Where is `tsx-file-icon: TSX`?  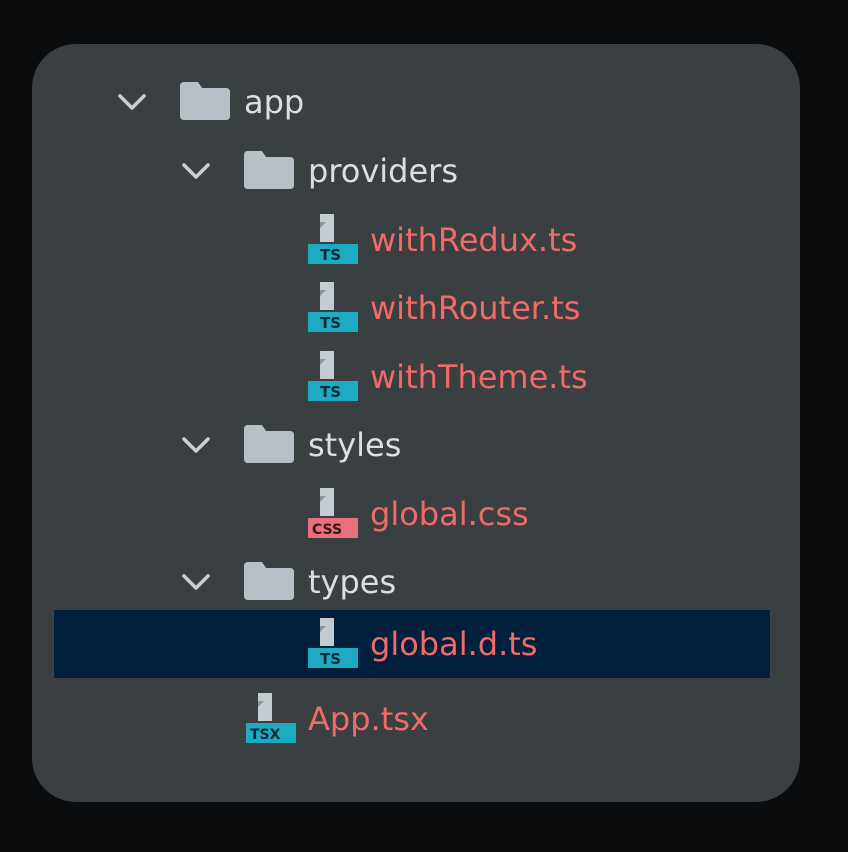
tsx-file-icon: TSX is located at coordinates (271, 718).